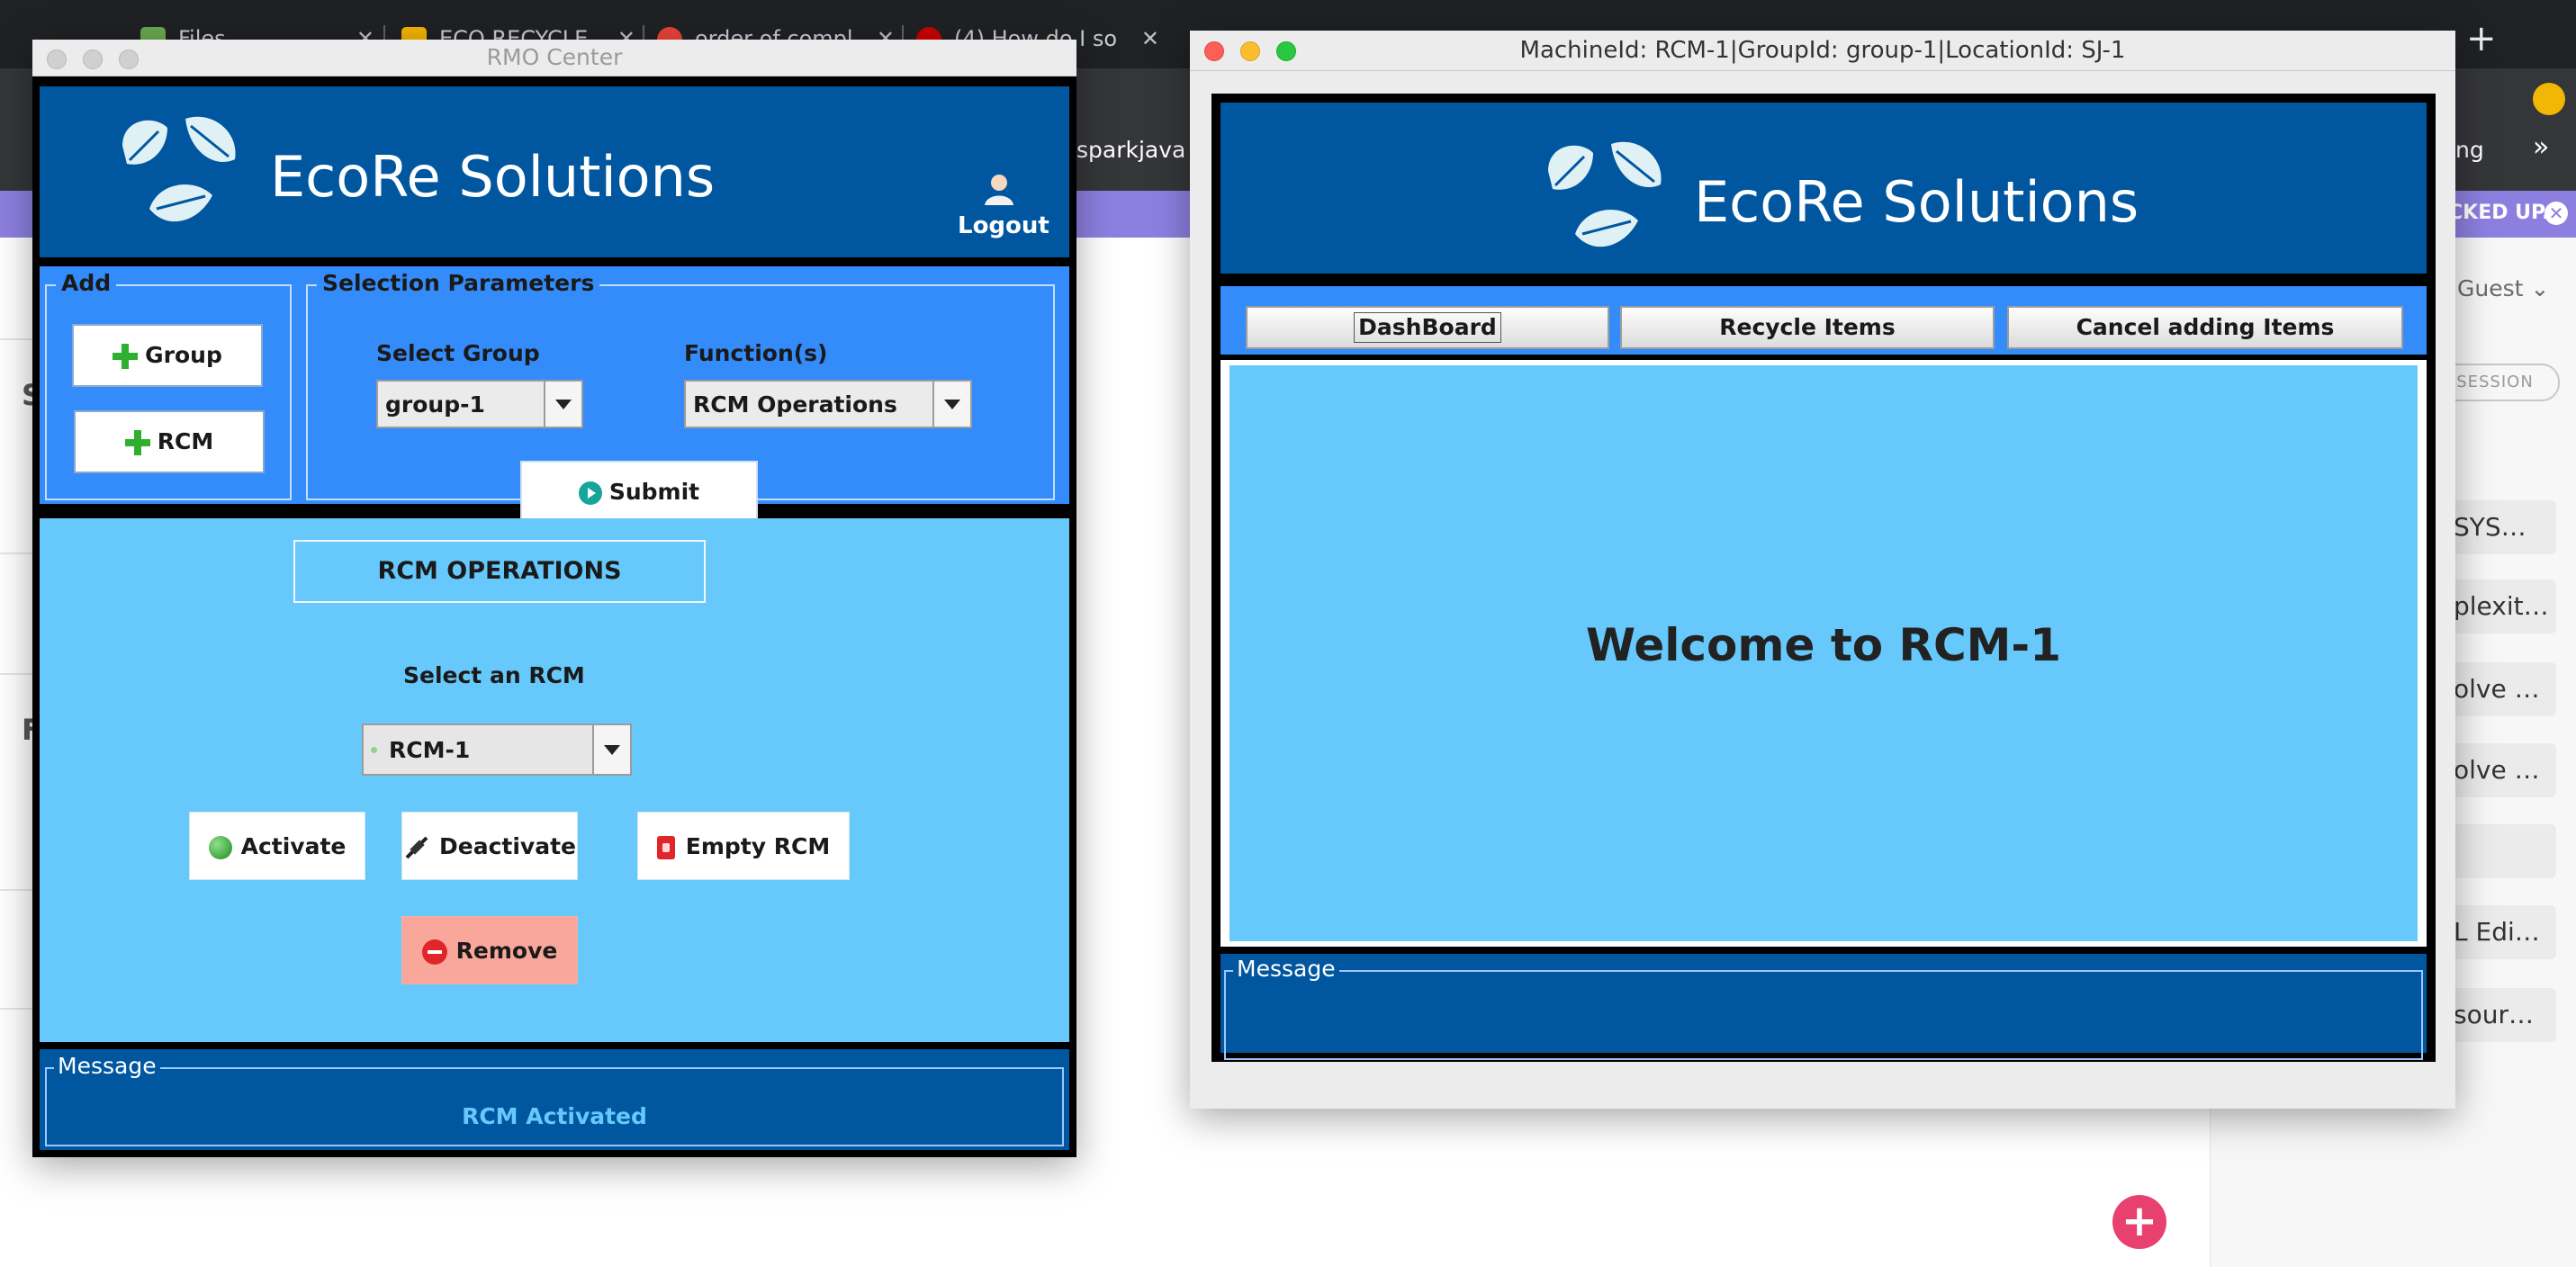 The width and height of the screenshot is (2576, 1267). What do you see at coordinates (494, 675) in the screenshot?
I see `select-rcm-label: Select an RCM` at bounding box center [494, 675].